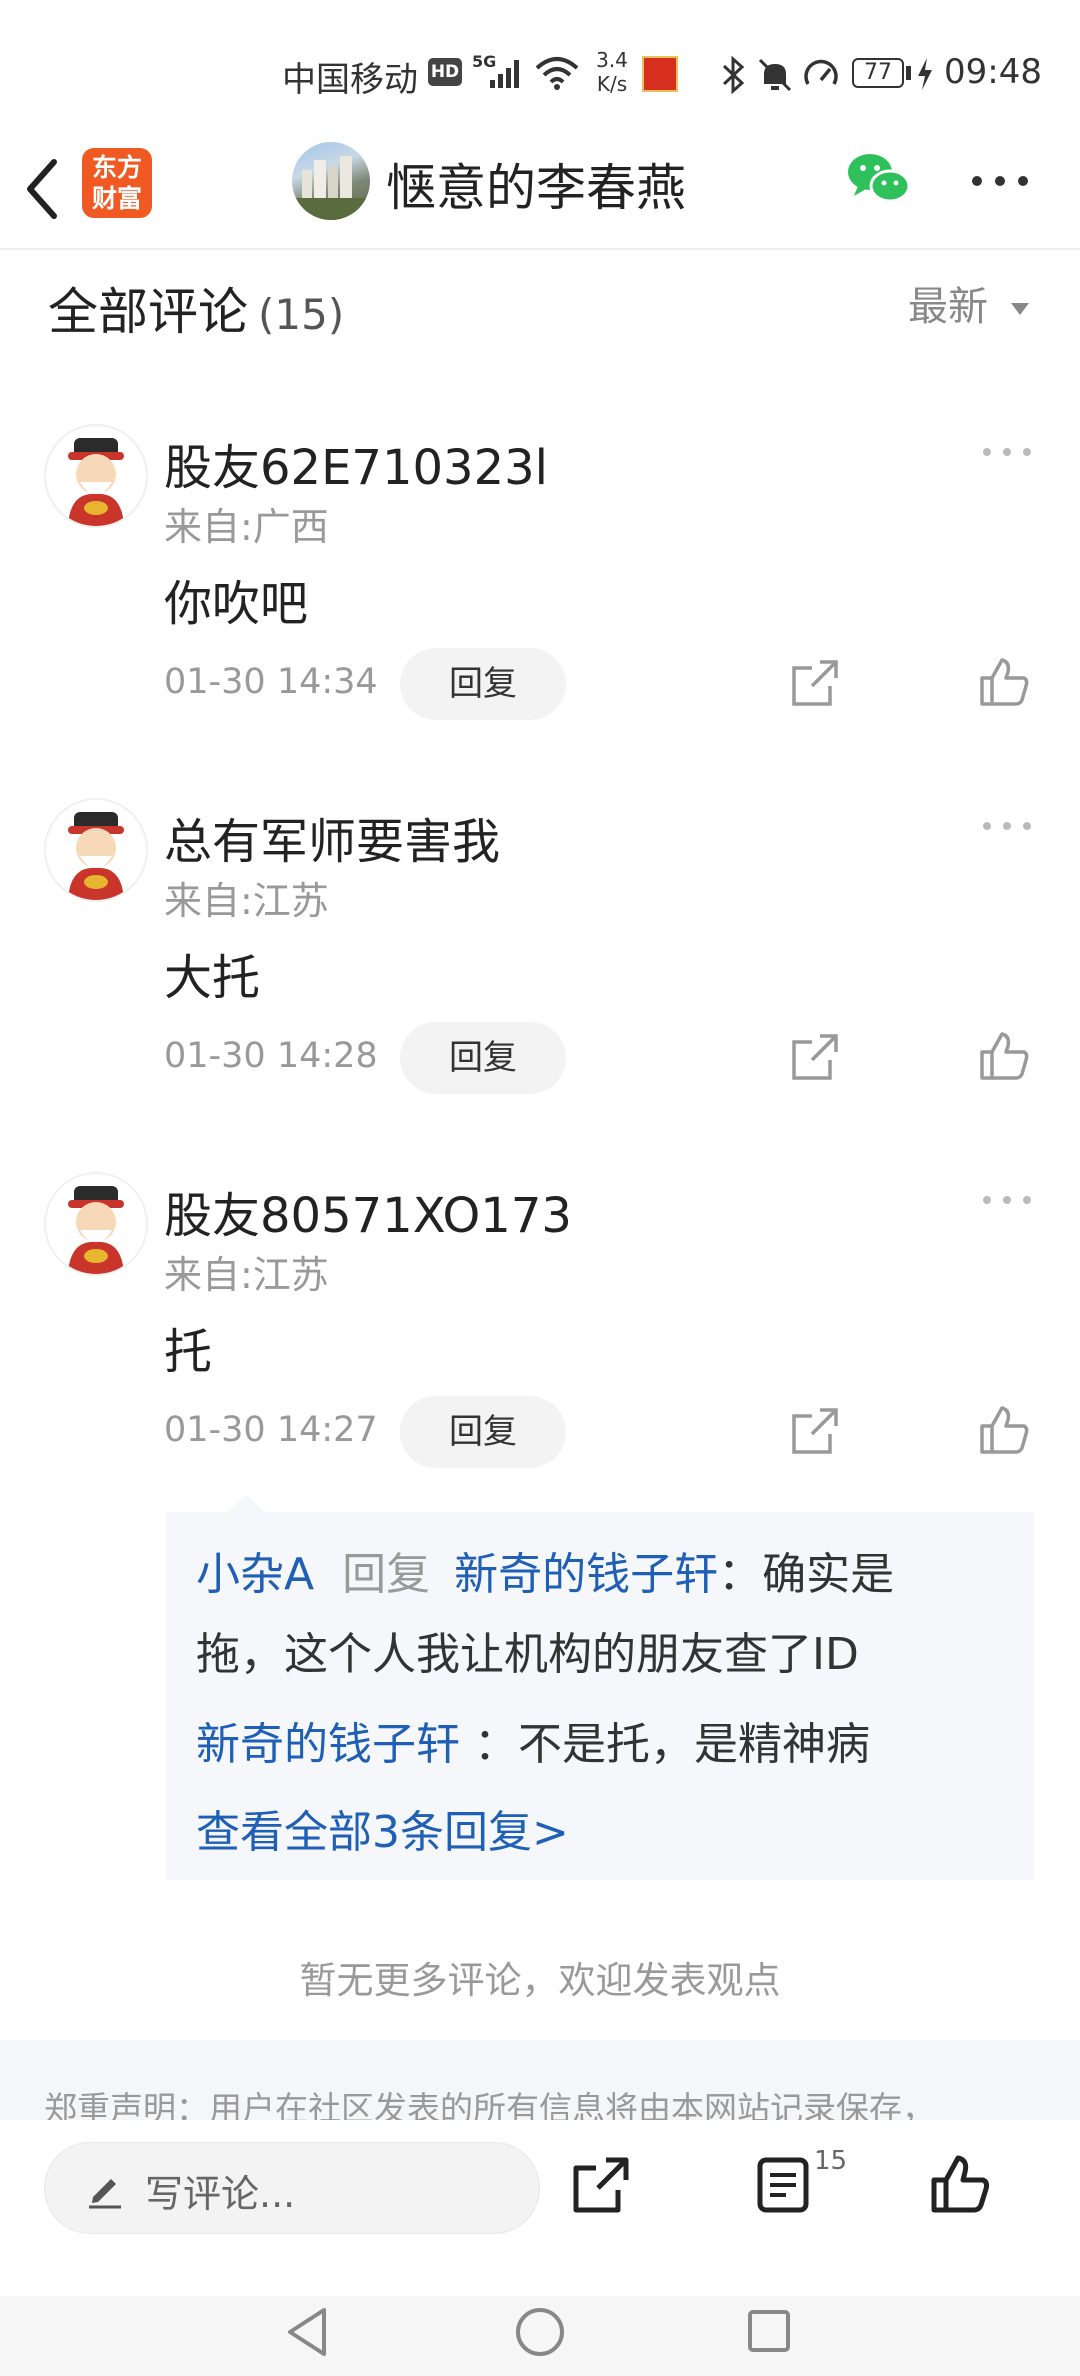  Describe the element at coordinates (332, 837) in the screenshot. I see `comment-author: 总有军师要害我` at that location.